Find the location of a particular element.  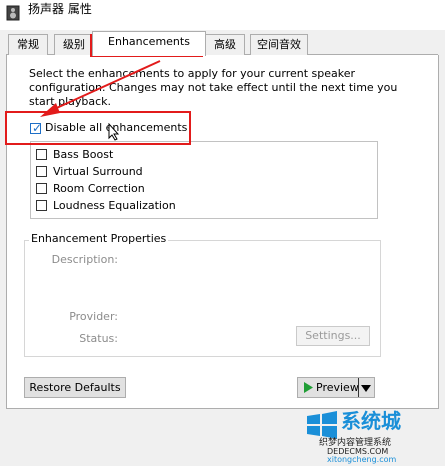

preview-button: Preview is located at coordinates (336, 387).